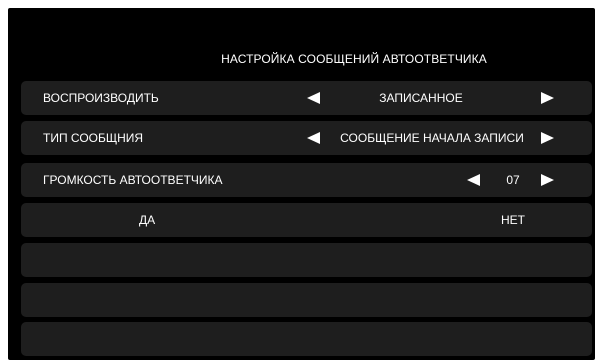 This screenshot has width=598, height=361. Describe the element at coordinates (513, 220) in the screenshot. I see `no-button: НЕТ` at that location.